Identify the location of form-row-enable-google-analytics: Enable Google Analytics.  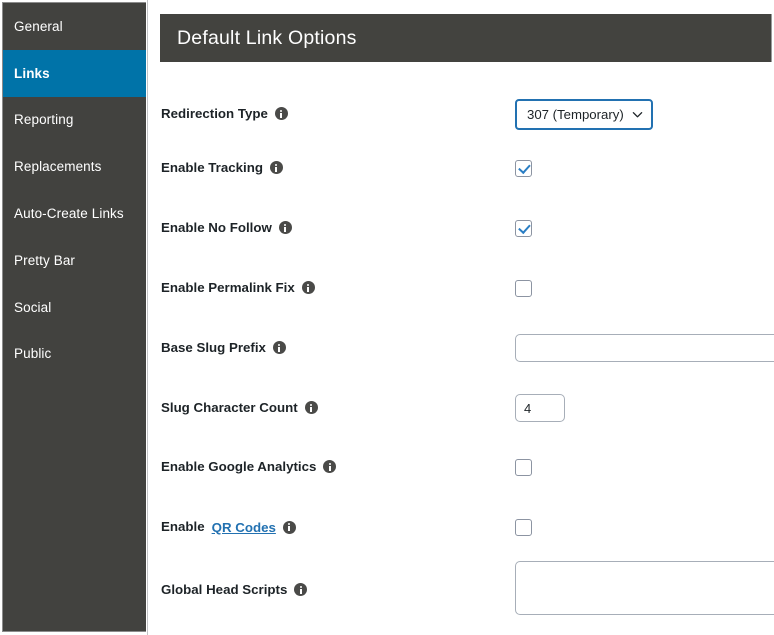
(461, 467).